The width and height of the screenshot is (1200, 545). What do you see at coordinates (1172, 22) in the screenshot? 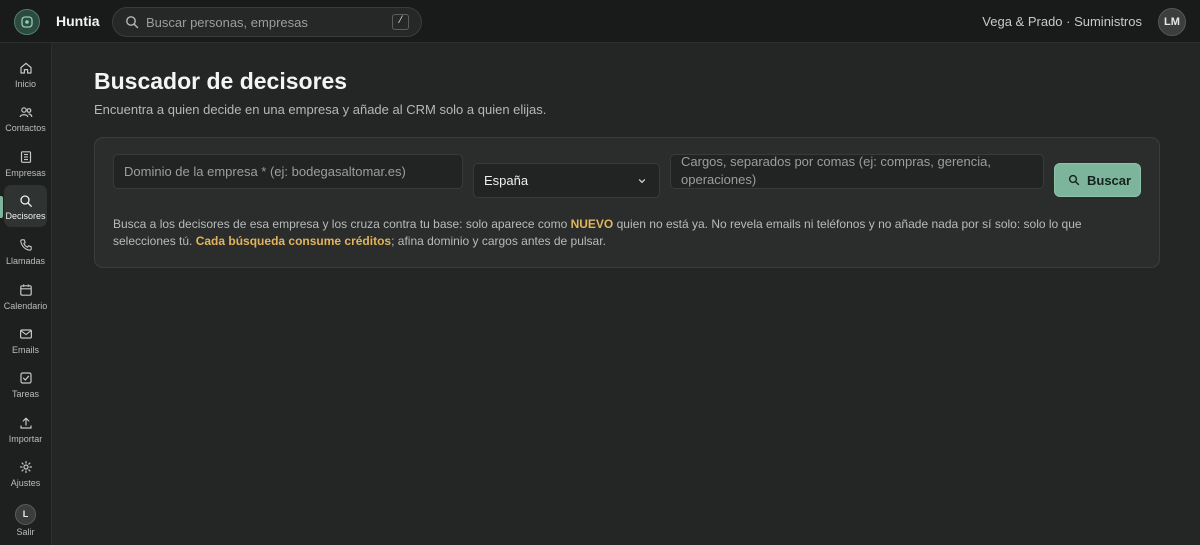
I see `user-avatar: LM` at bounding box center [1172, 22].